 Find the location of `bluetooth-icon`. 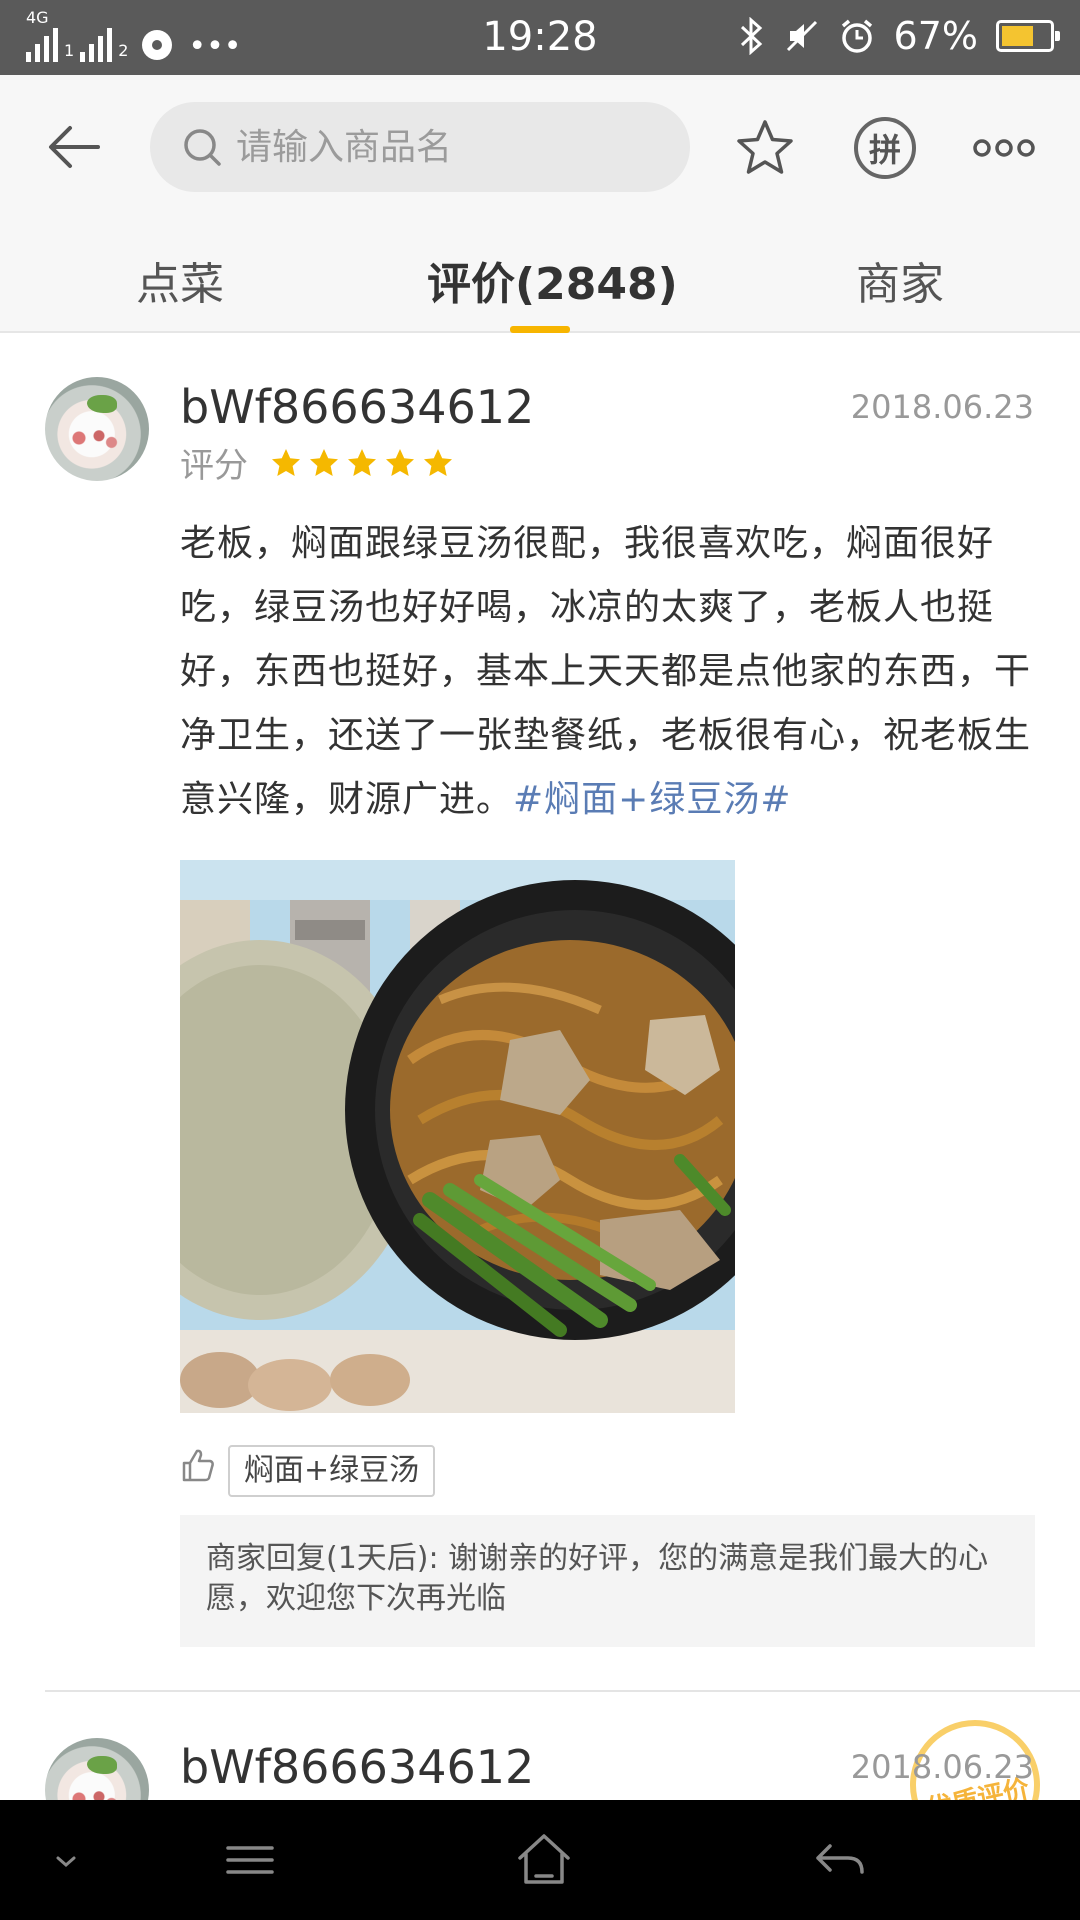

bluetooth-icon is located at coordinates (751, 36).